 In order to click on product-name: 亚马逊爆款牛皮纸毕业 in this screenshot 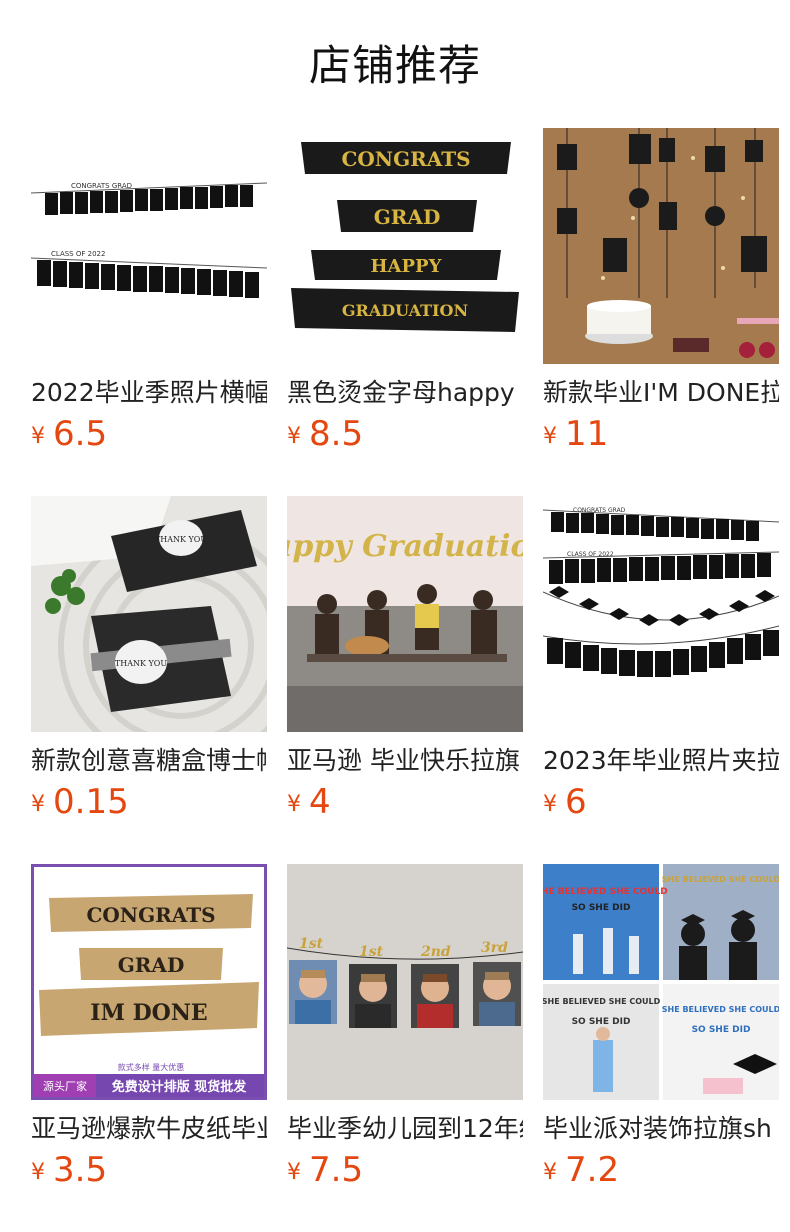, I will do `click(149, 1129)`.